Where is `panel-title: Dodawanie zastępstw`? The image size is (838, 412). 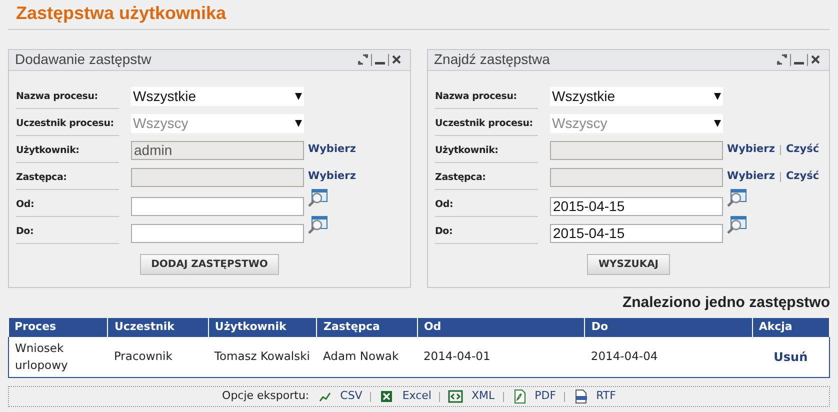 panel-title: Dodawanie zastępstw is located at coordinates (83, 60).